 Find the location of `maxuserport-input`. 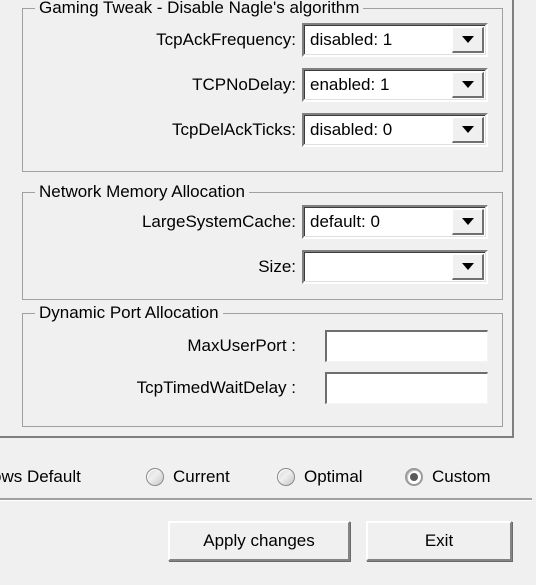

maxuserport-input is located at coordinates (407, 346).